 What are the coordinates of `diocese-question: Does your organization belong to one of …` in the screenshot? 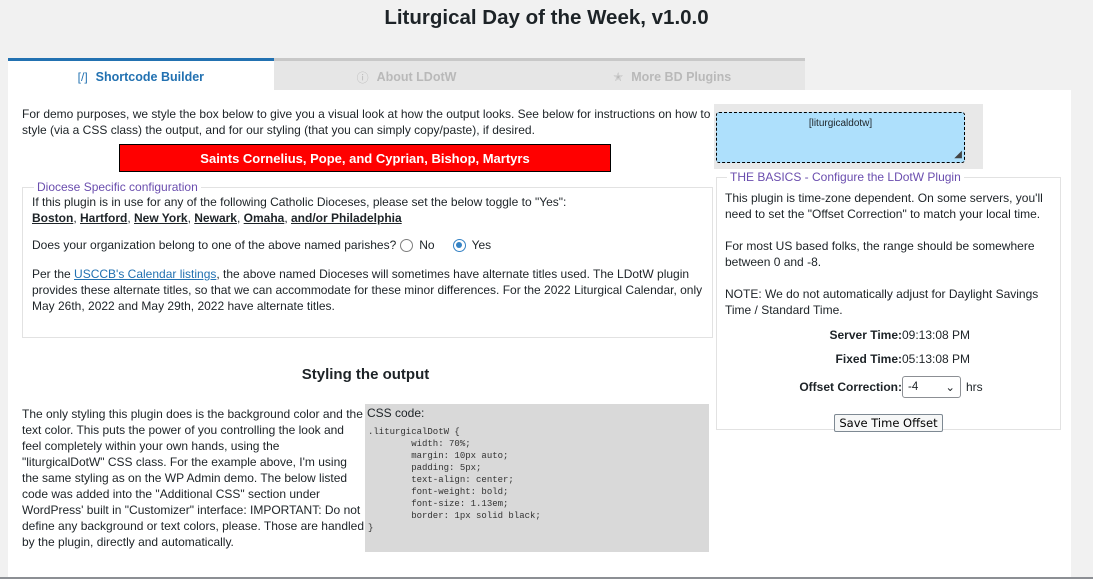 It's located at (214, 245).